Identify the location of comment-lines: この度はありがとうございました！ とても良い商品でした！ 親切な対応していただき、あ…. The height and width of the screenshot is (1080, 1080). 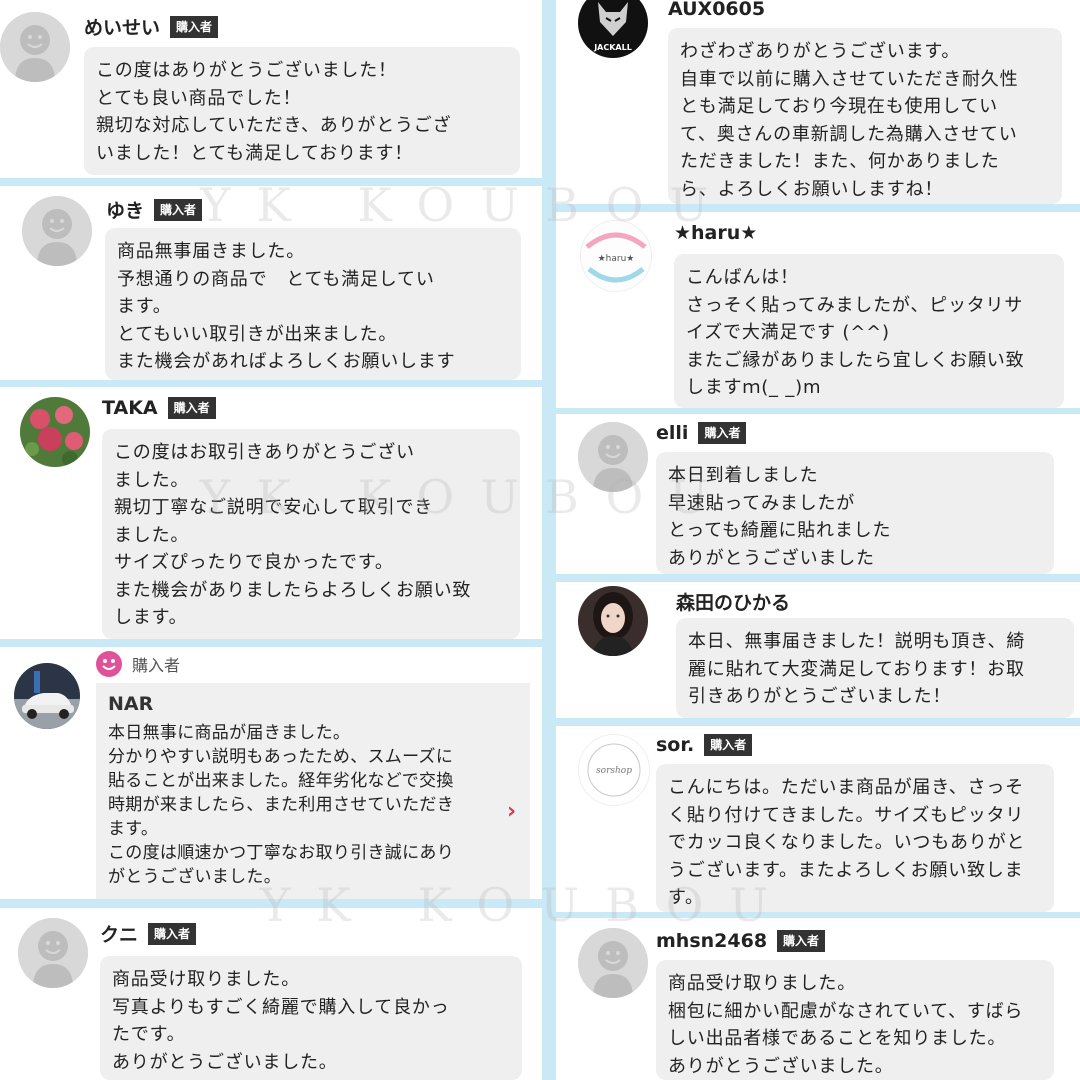
(274, 112).